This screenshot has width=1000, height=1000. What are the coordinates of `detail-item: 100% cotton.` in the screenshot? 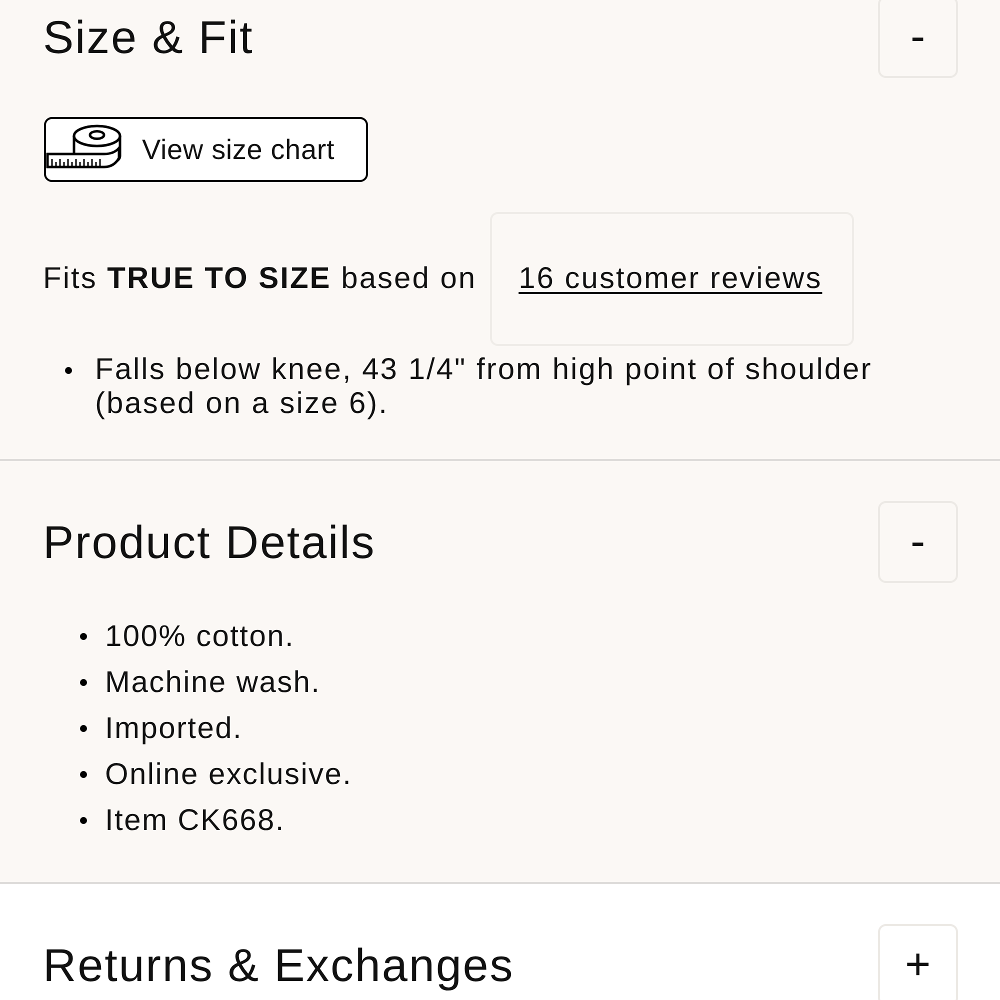 It's located at (200, 637).